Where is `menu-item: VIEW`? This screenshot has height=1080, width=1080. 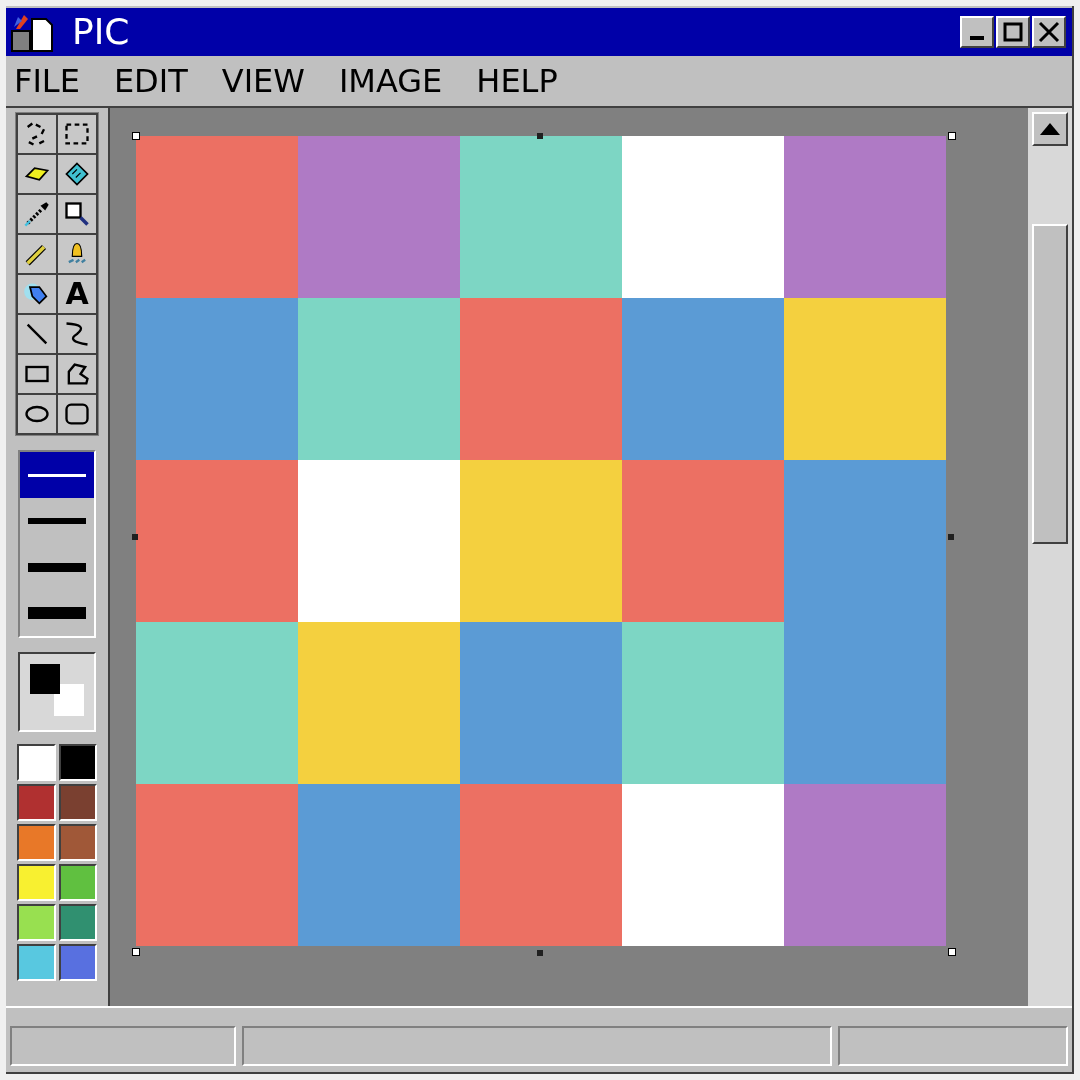 menu-item: VIEW is located at coordinates (263, 81).